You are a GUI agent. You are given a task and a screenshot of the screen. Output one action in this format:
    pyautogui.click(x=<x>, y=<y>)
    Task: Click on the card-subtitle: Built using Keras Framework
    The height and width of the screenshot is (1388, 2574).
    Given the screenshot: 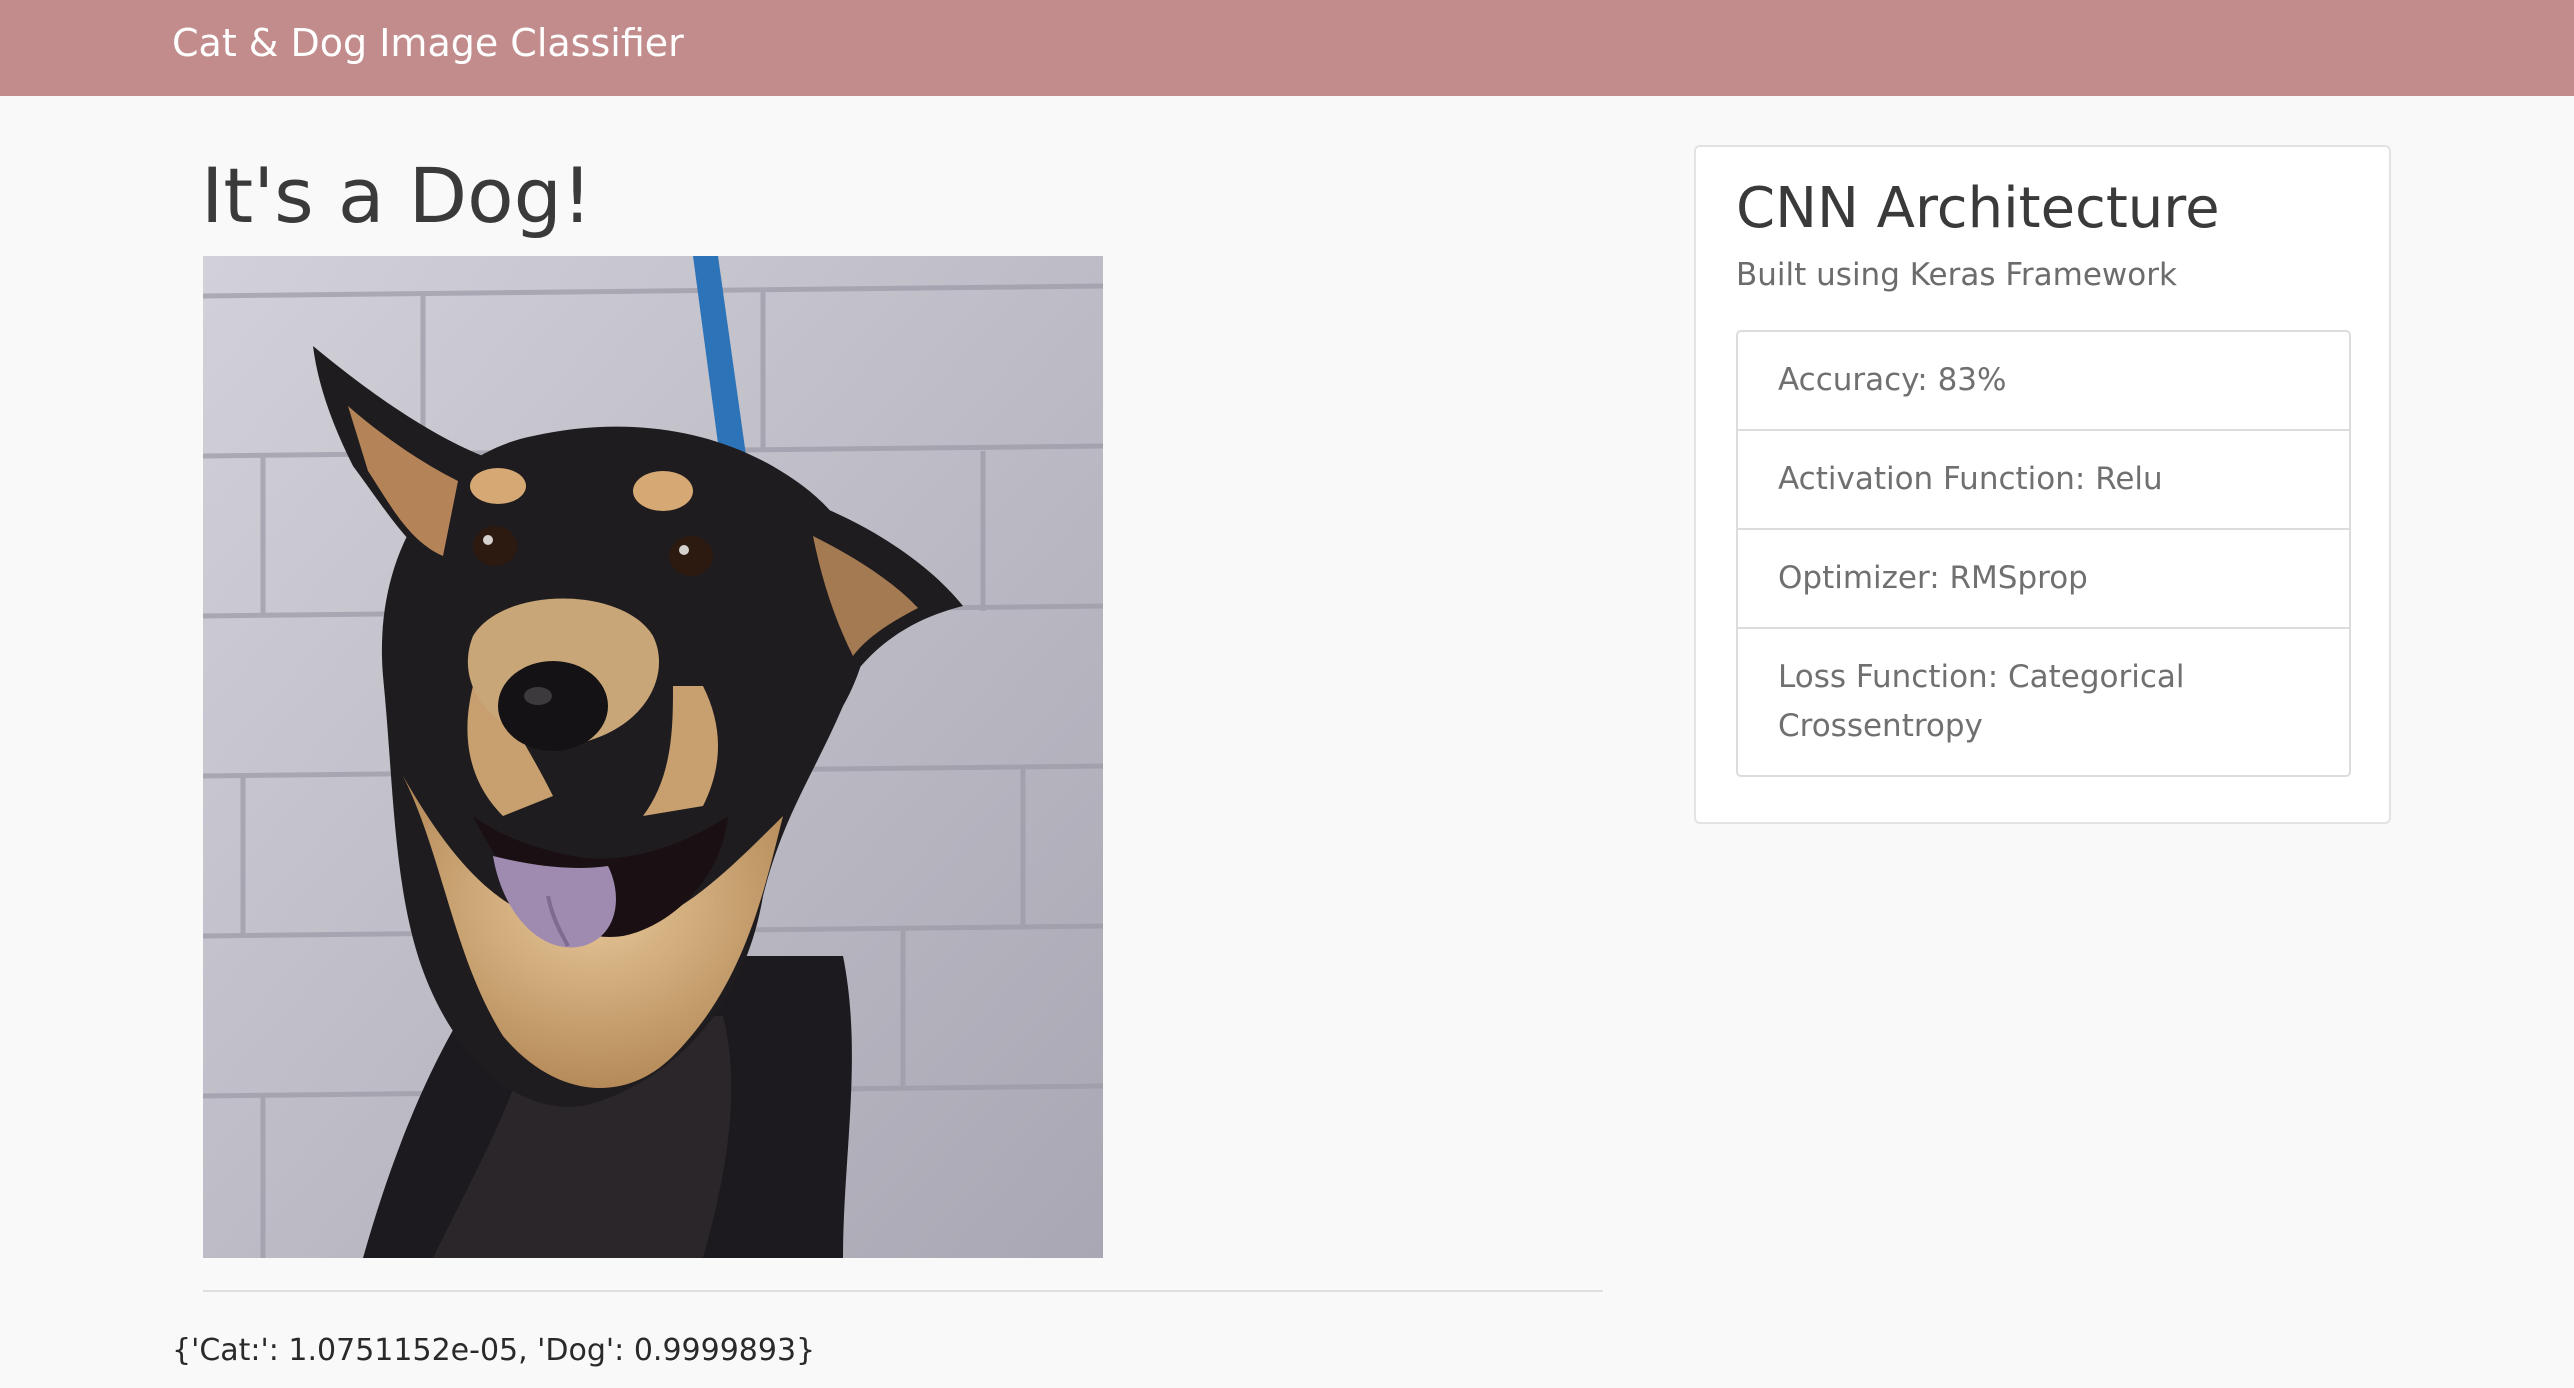 What is the action you would take?
    pyautogui.click(x=1956, y=275)
    